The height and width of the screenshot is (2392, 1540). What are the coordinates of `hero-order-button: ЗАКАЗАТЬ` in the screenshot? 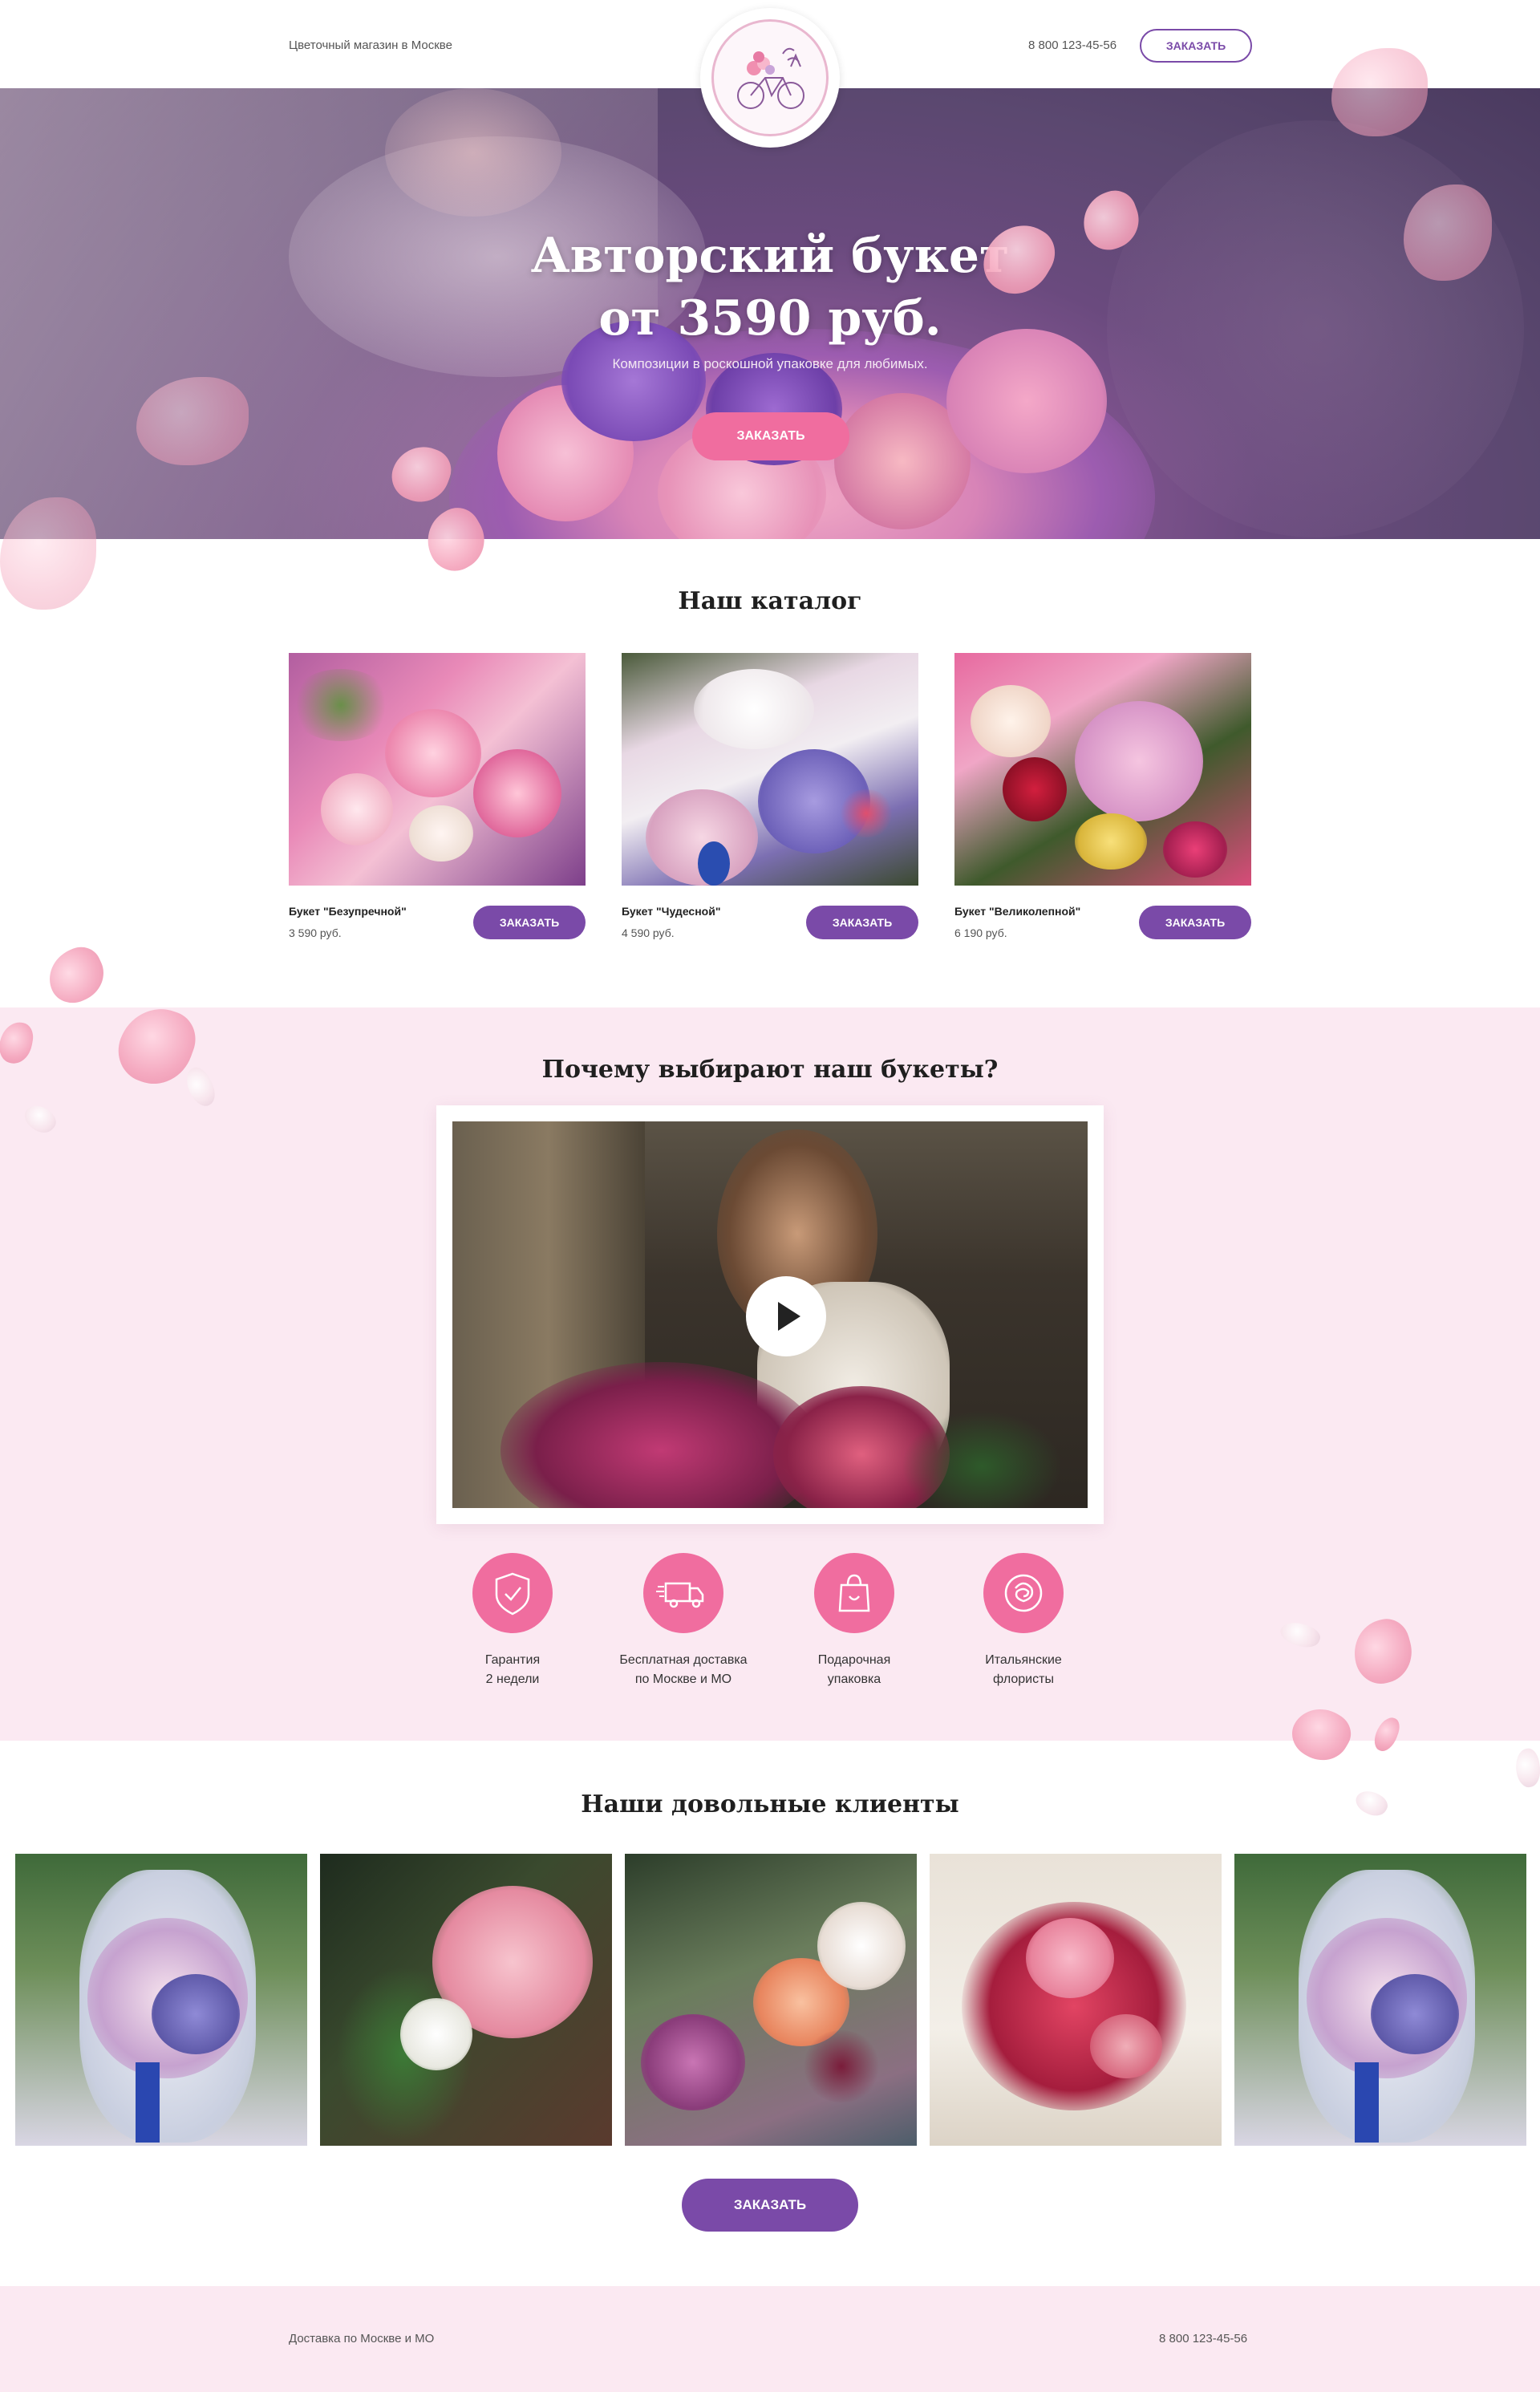 It's located at (771, 436).